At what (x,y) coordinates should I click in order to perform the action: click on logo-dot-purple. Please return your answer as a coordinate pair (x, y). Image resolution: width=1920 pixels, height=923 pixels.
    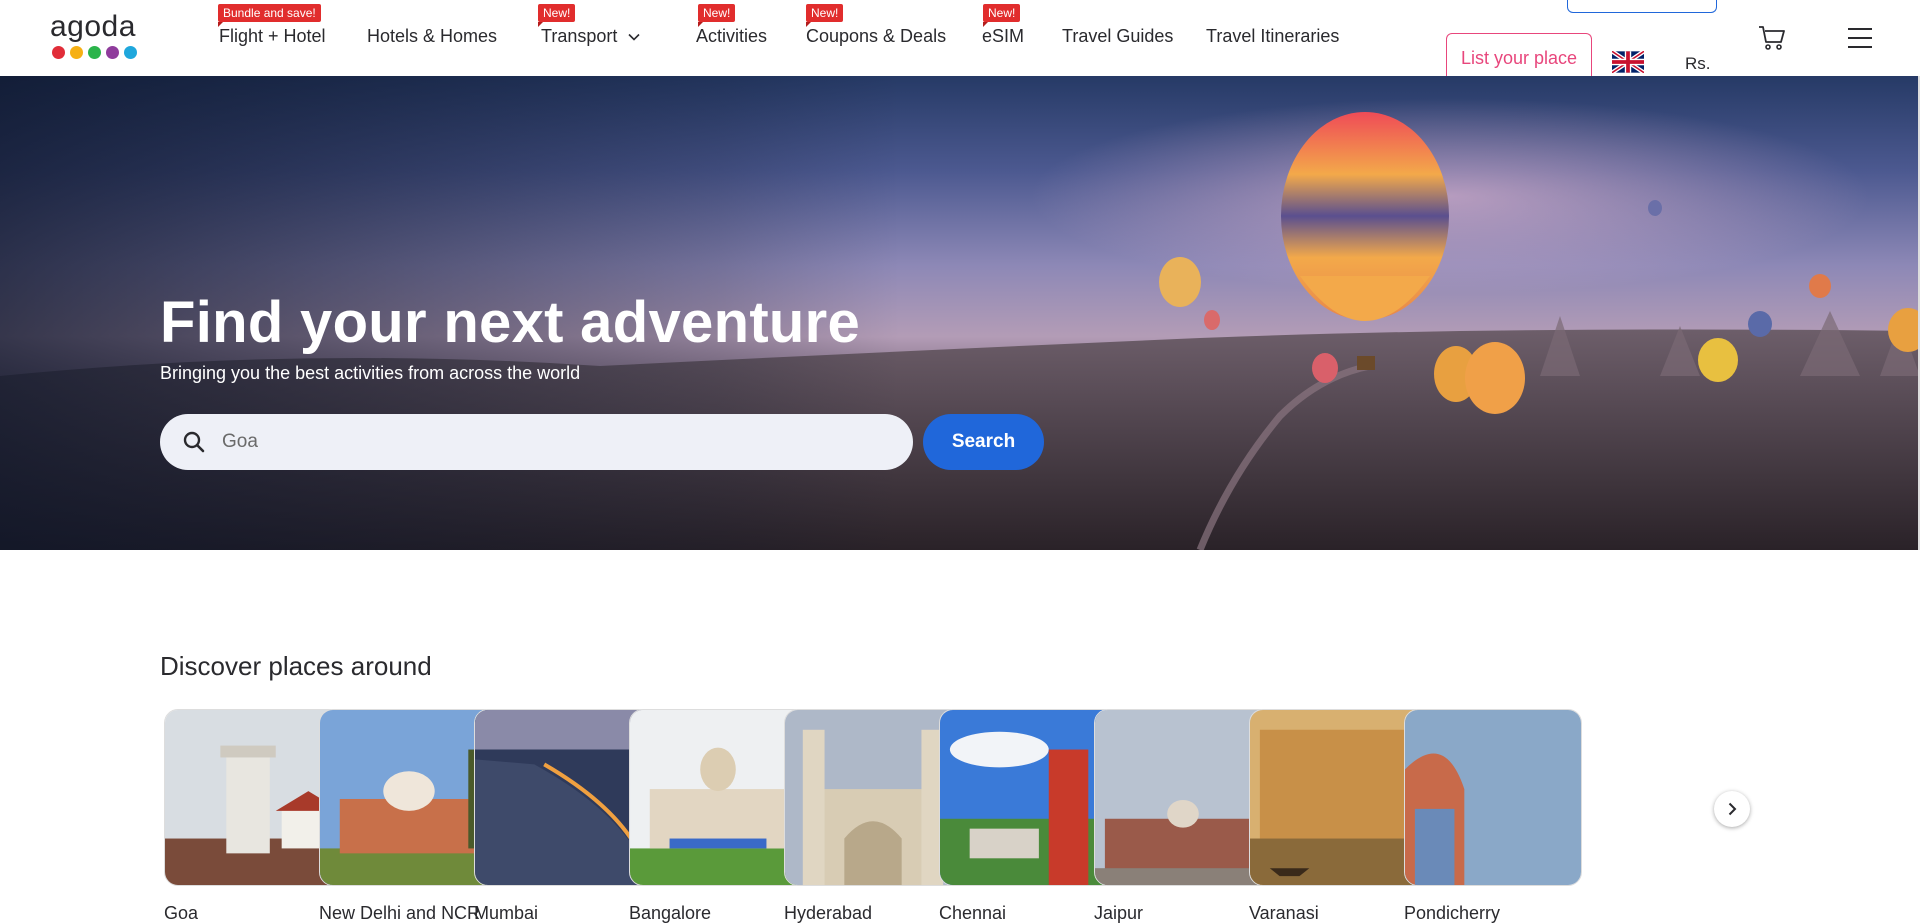
    Looking at the image, I should click on (112, 52).